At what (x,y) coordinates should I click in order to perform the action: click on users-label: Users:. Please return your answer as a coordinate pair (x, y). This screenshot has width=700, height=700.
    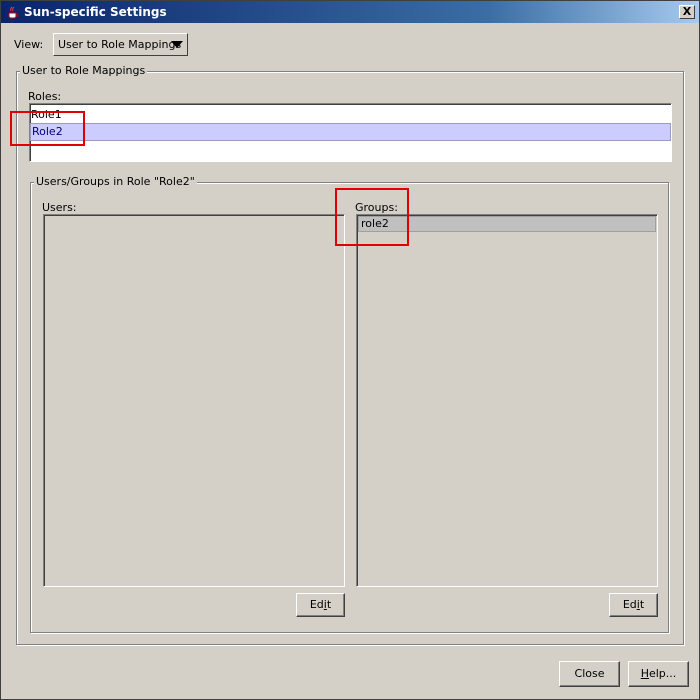
    Looking at the image, I should click on (59, 207).